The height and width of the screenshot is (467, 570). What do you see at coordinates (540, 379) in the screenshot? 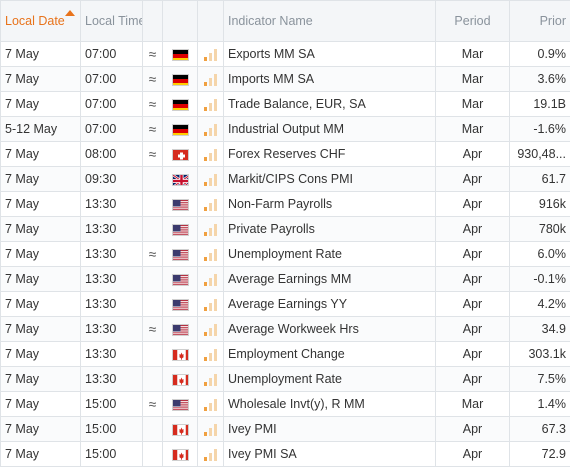
I see `row-prior: 7.5%` at bounding box center [540, 379].